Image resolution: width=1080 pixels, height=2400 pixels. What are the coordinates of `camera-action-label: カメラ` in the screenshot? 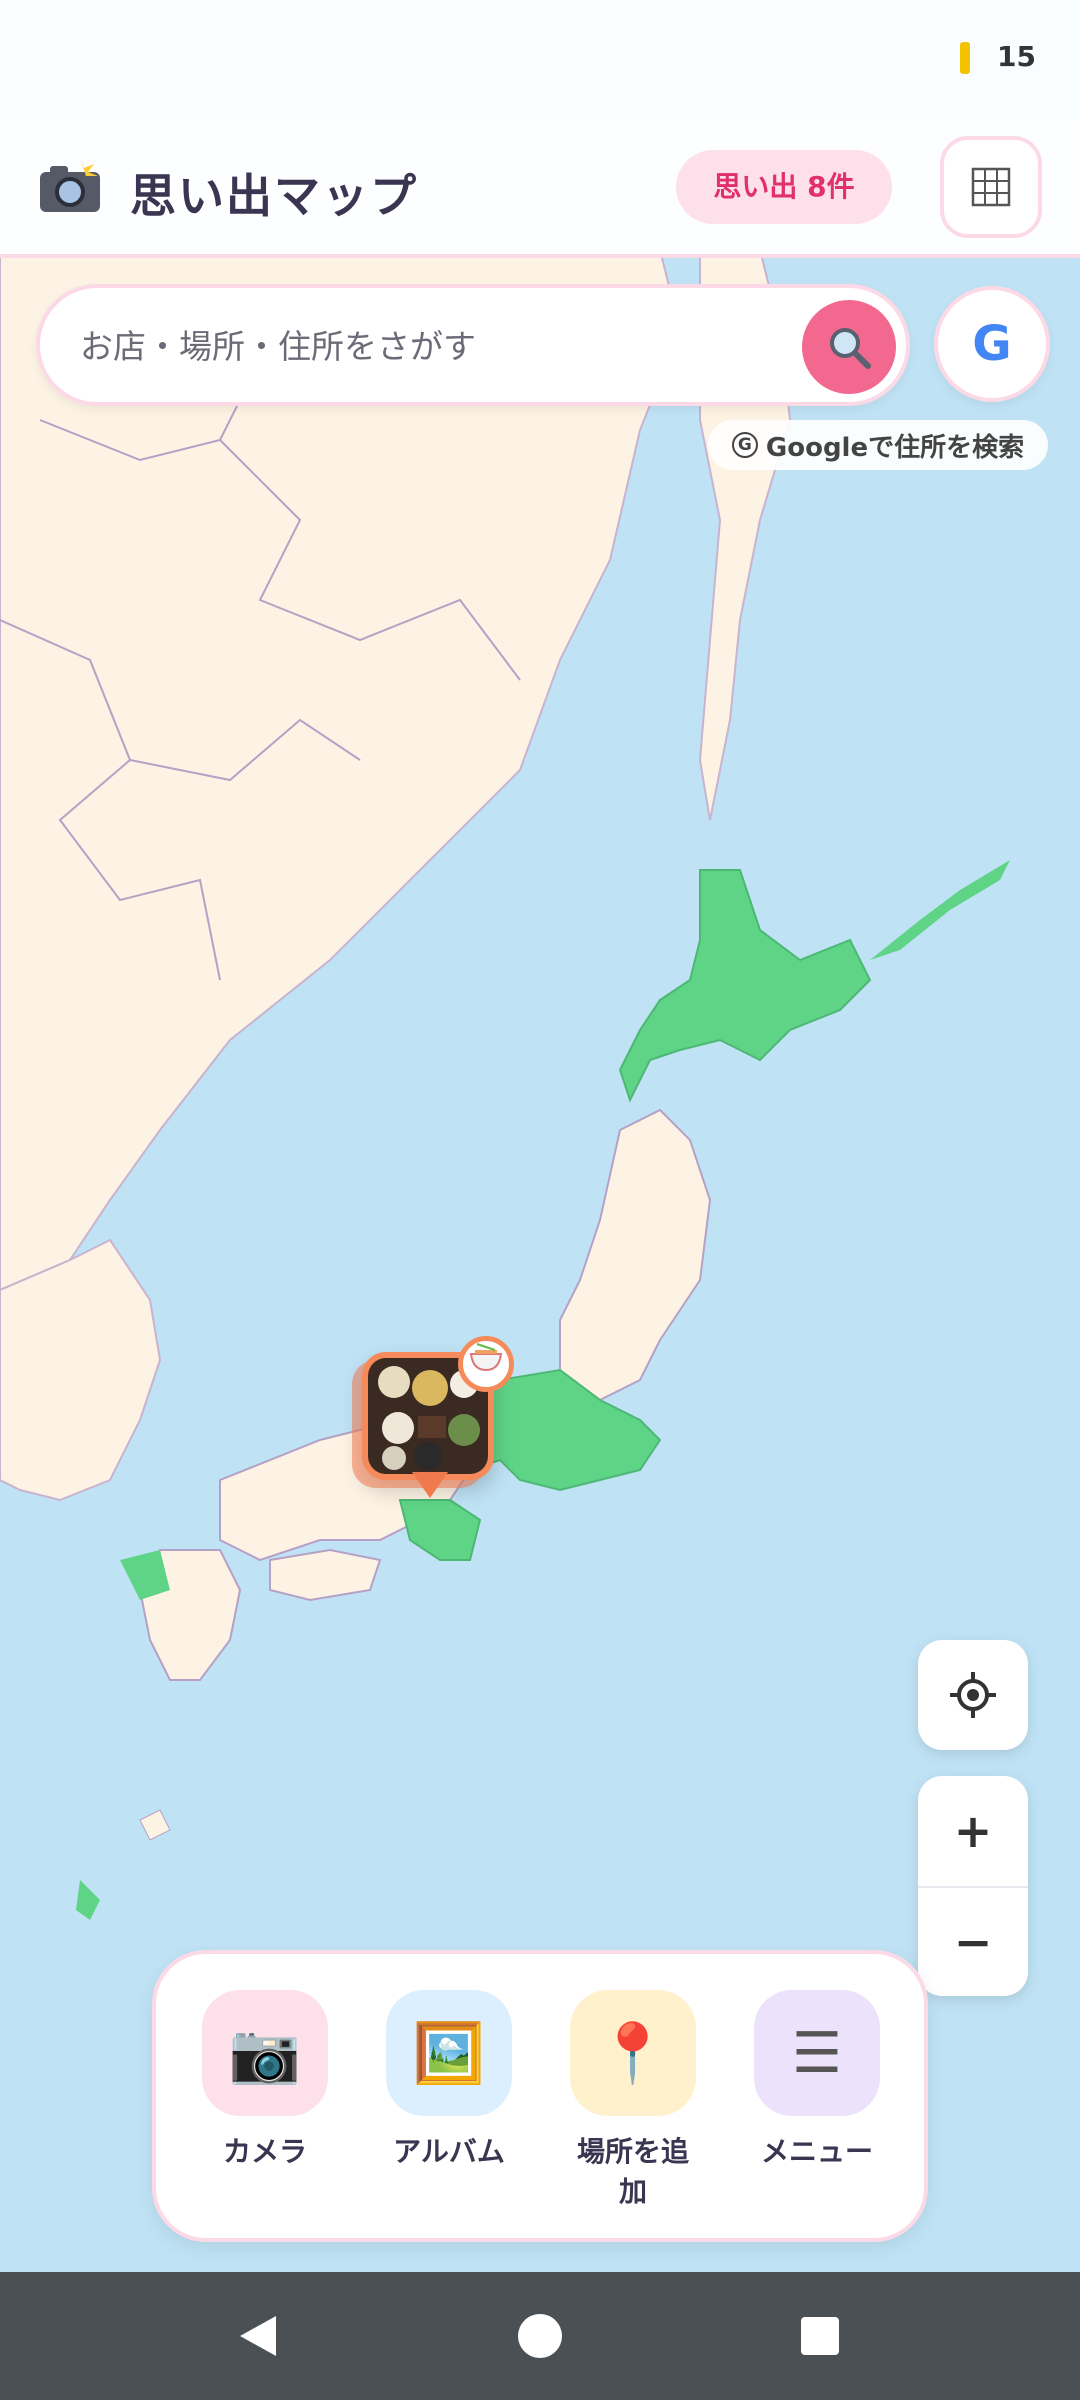 It's located at (264, 2151).